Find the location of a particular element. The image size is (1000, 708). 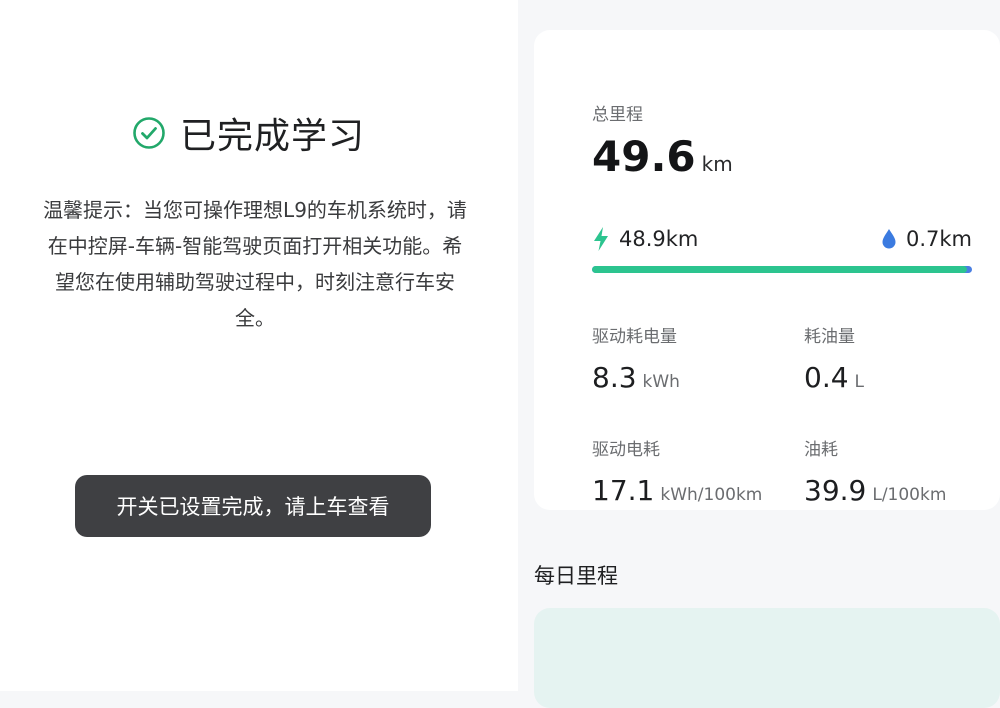

total-mileage: 49.6 km is located at coordinates (662, 156).